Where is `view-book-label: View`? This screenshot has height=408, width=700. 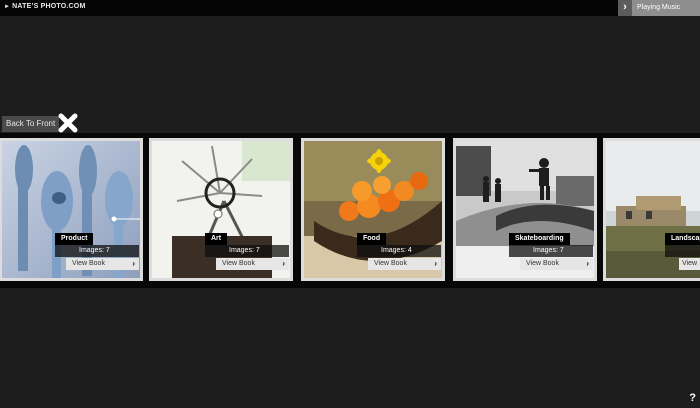
view-book-label: View is located at coordinates (690, 263).